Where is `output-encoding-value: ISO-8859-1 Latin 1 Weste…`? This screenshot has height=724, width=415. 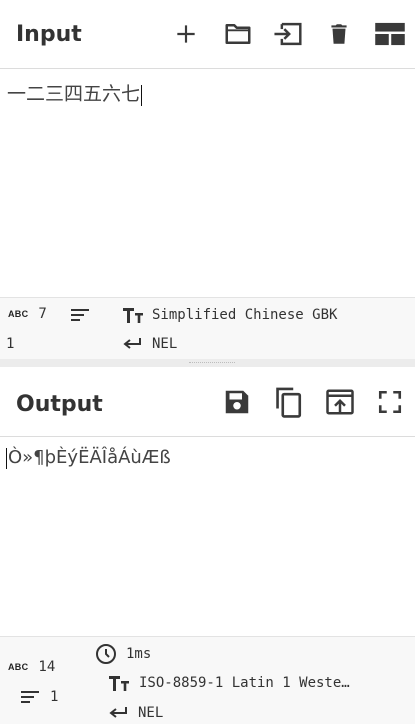 output-encoding-value: ISO-8859-1 Latin 1 Weste… is located at coordinates (244, 683).